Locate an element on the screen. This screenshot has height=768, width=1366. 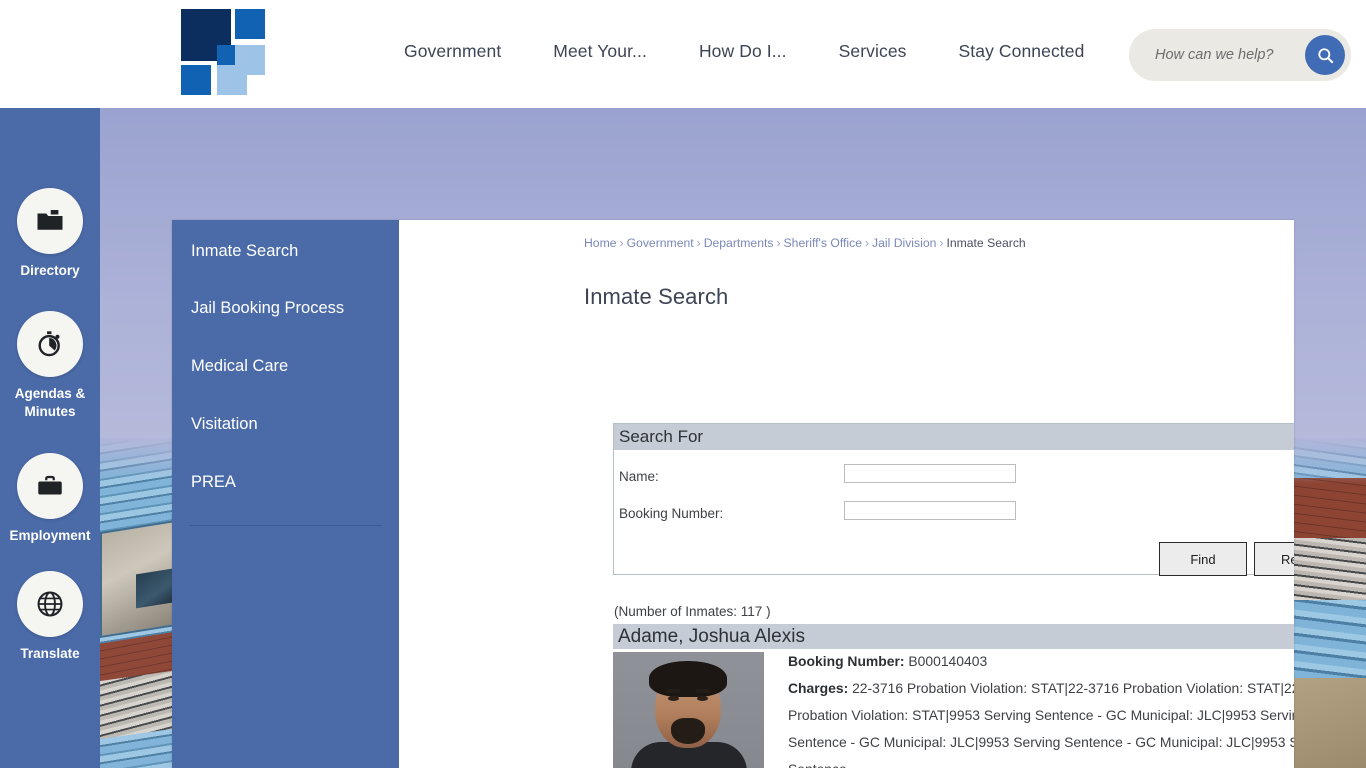
inmate-mugshot is located at coordinates (688, 710).